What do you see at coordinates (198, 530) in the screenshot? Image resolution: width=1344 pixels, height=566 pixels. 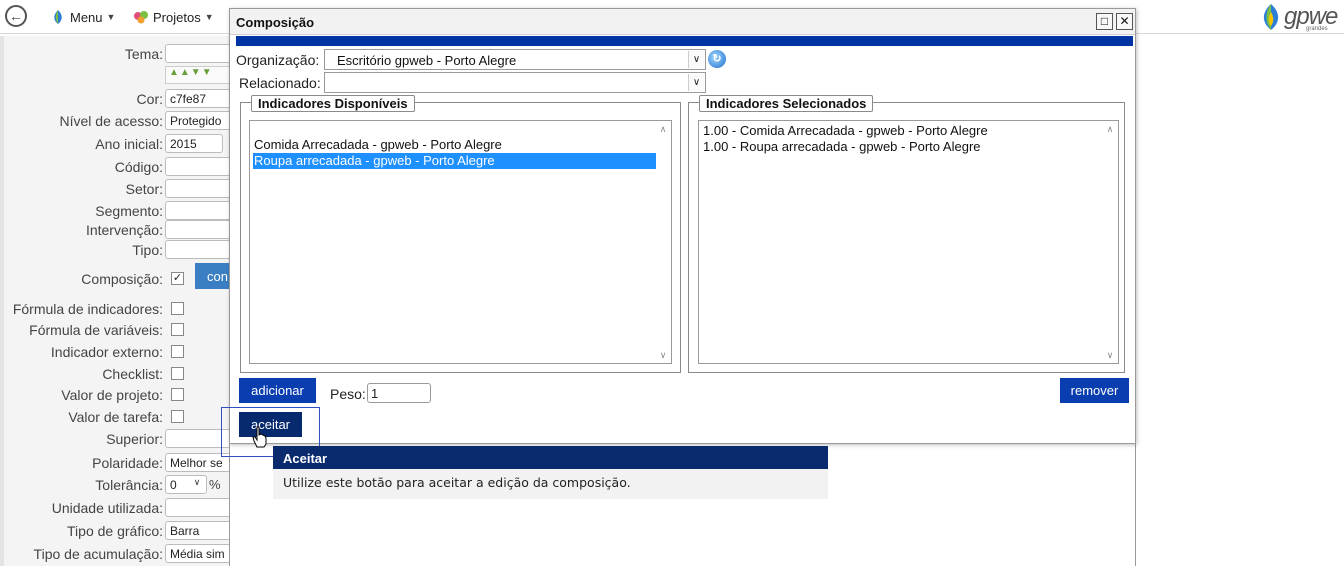 I see `tipo-grafico-select: Barra` at bounding box center [198, 530].